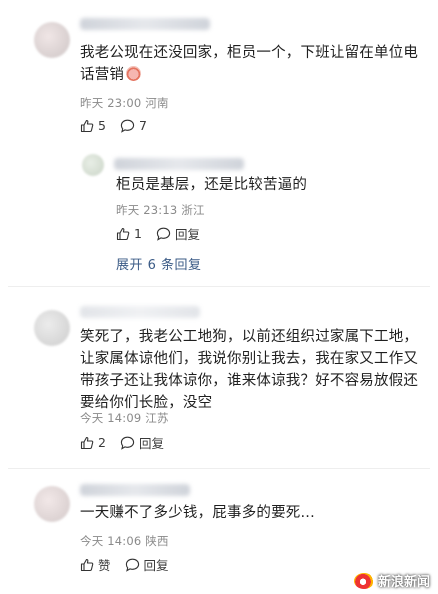  Describe the element at coordinates (124, 418) in the screenshot. I see `comment-meta: 今天 14:09 江苏` at that location.